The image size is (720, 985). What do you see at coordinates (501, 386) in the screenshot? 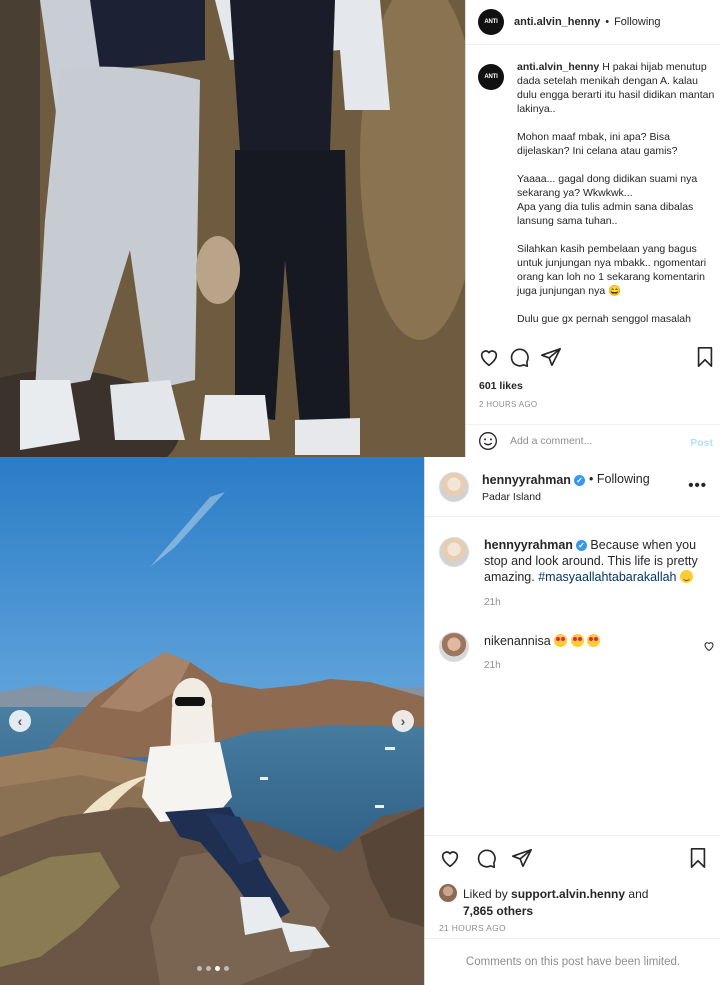
I see `likes-count: 601 likes` at bounding box center [501, 386].